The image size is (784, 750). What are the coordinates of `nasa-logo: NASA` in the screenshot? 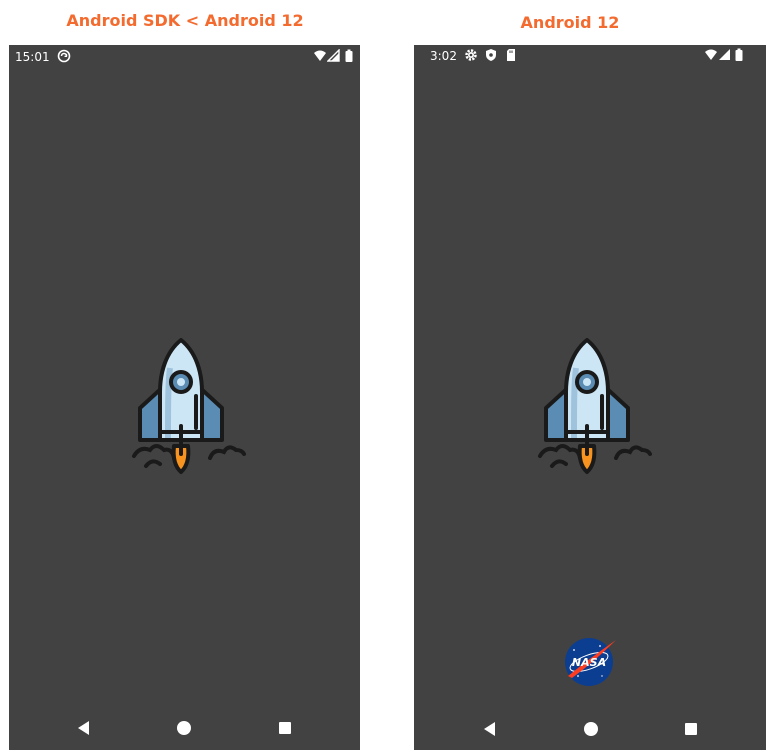 It's located at (590, 662).